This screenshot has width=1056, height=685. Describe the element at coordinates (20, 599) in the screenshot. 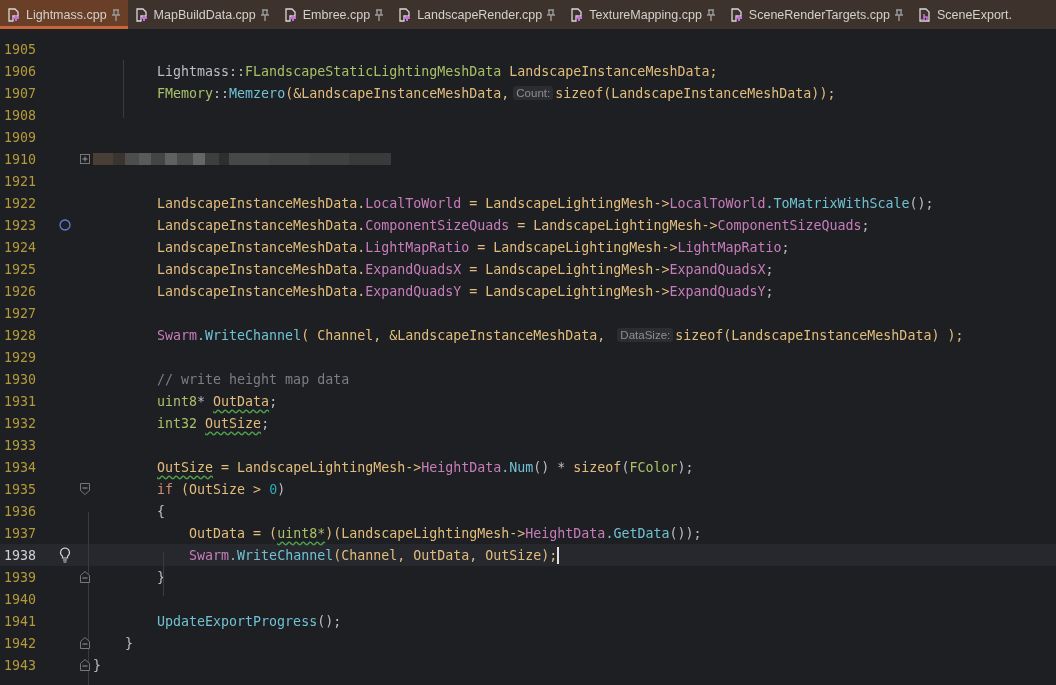

I see `line-number: 1940` at that location.